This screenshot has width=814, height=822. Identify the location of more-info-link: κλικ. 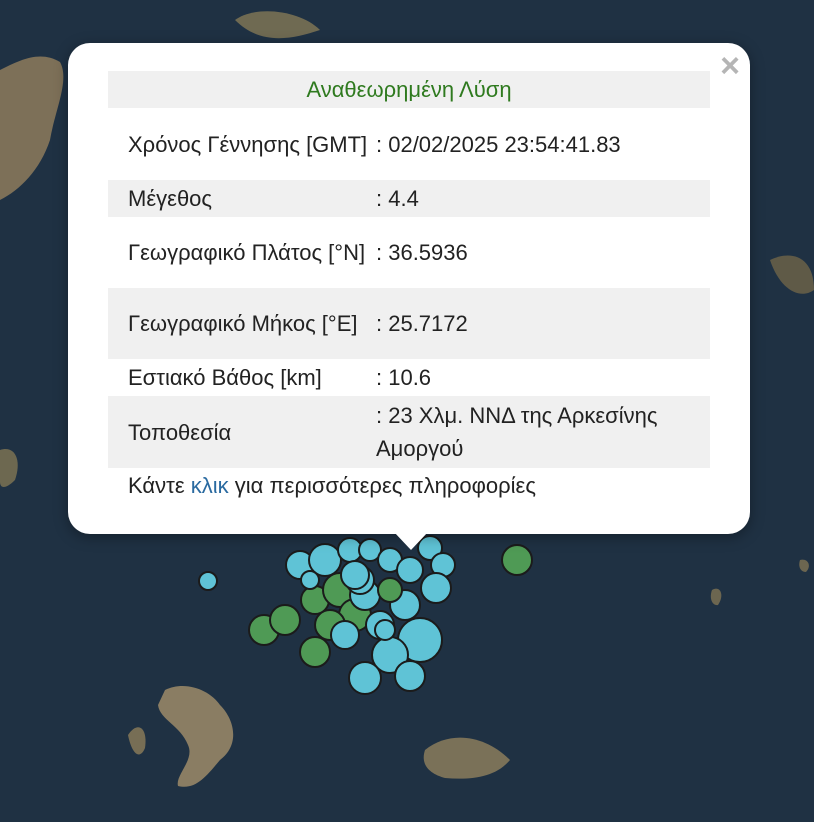
(210, 485).